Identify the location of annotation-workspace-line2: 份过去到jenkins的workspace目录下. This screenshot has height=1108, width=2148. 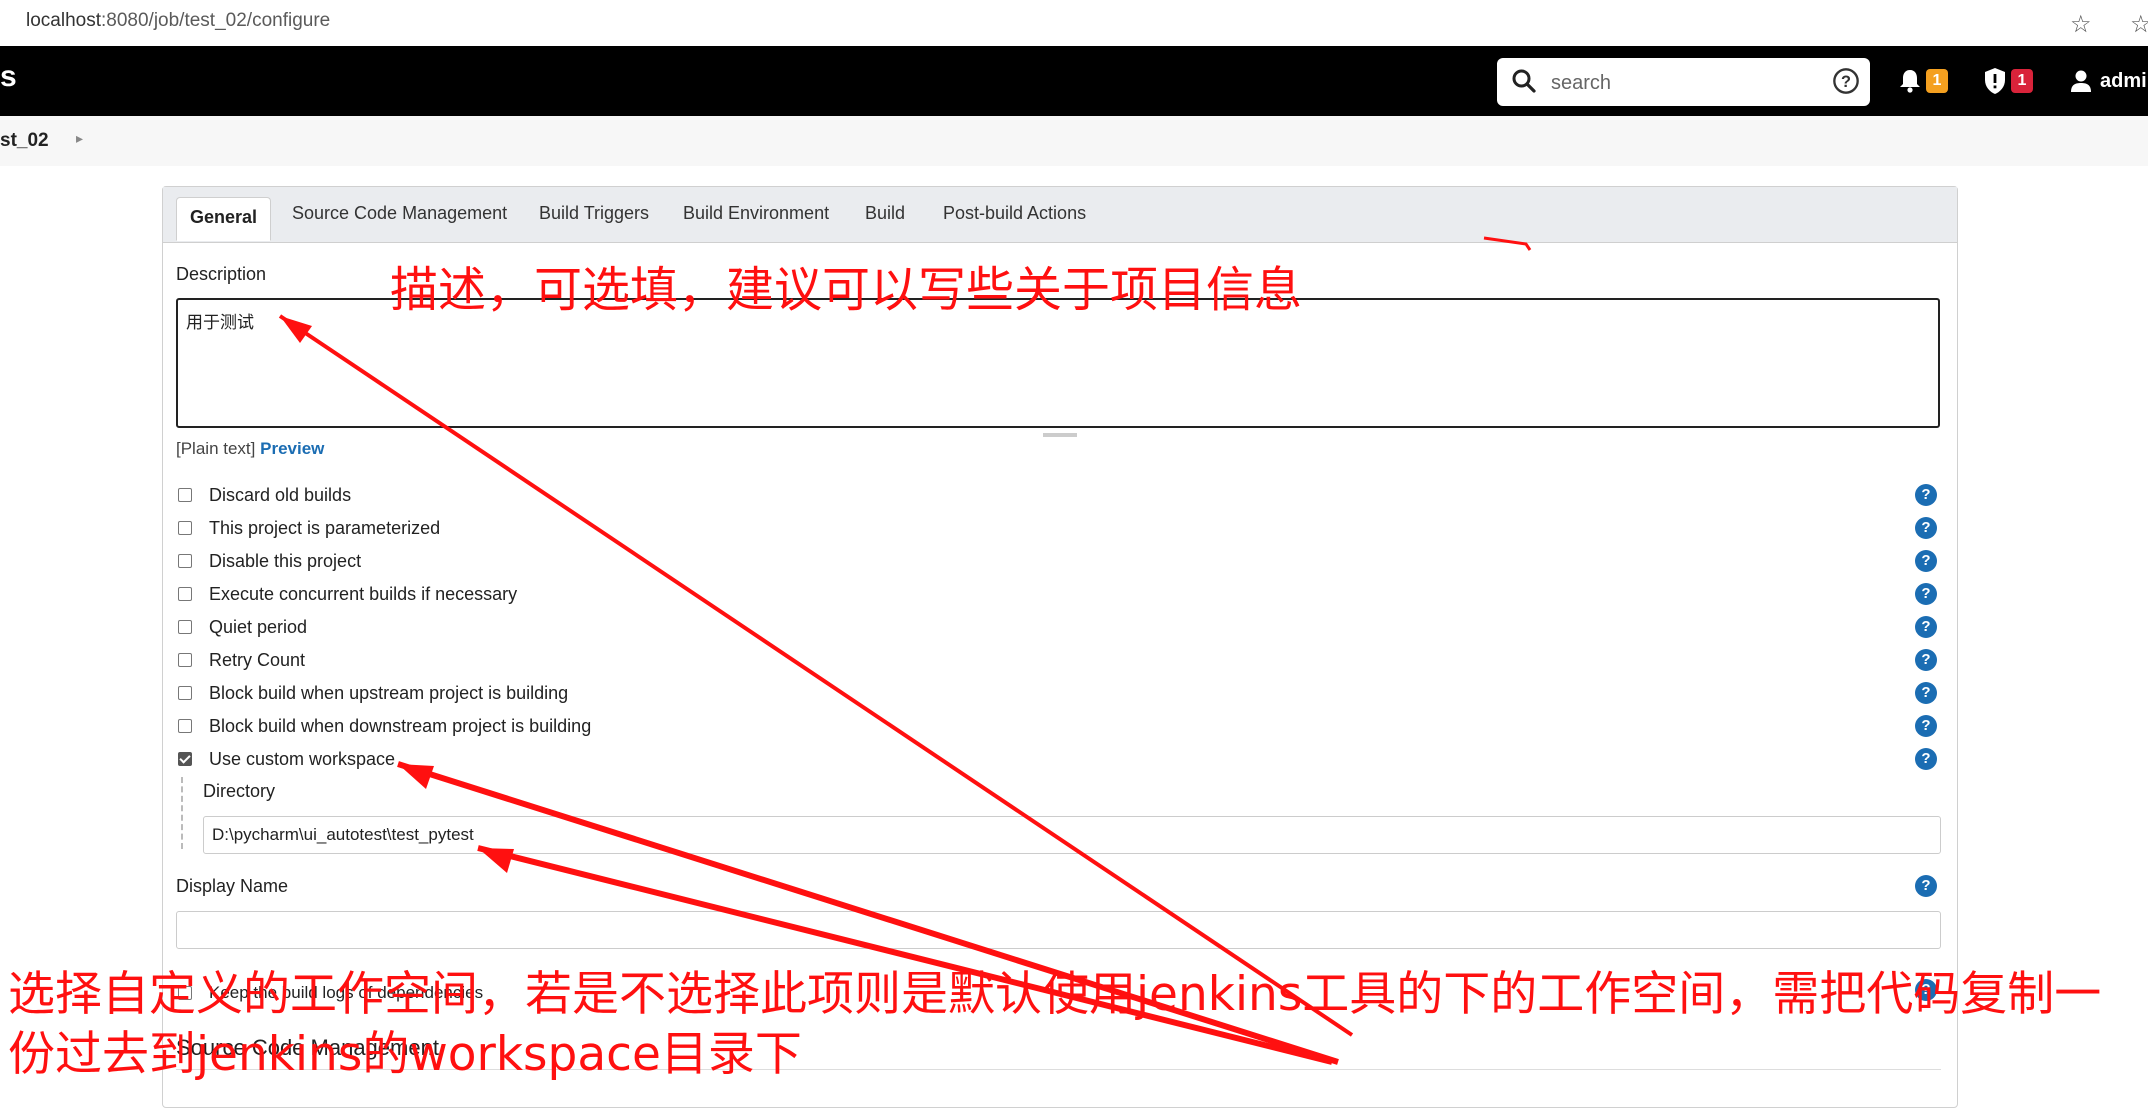
(405, 1054).